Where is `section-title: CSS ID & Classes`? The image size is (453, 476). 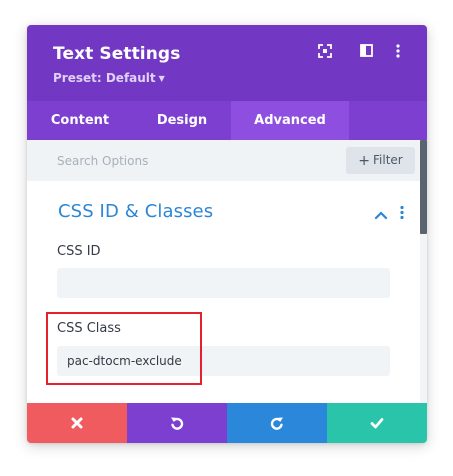
section-title: CSS ID & Classes is located at coordinates (135, 211).